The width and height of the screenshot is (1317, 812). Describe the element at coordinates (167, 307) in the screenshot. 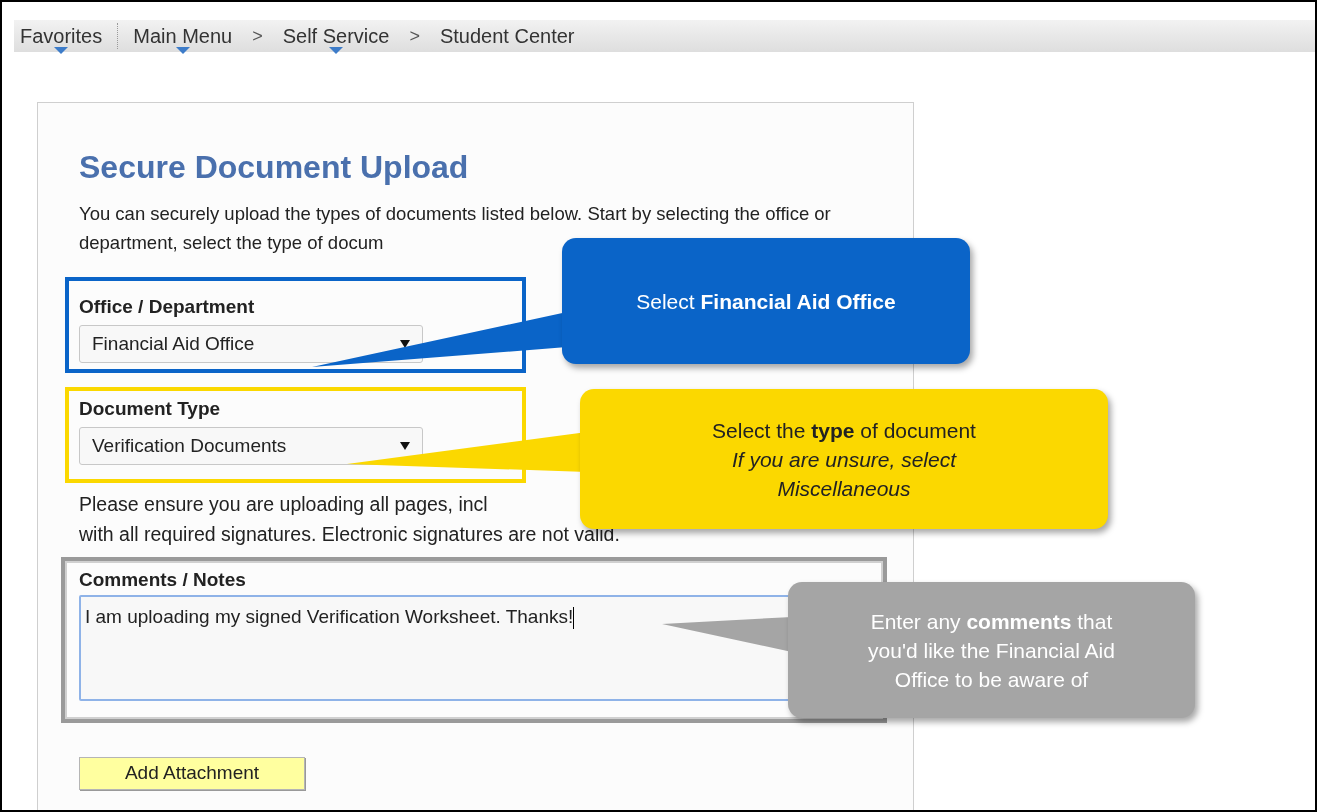

I see `field-label: Office / Department` at that location.